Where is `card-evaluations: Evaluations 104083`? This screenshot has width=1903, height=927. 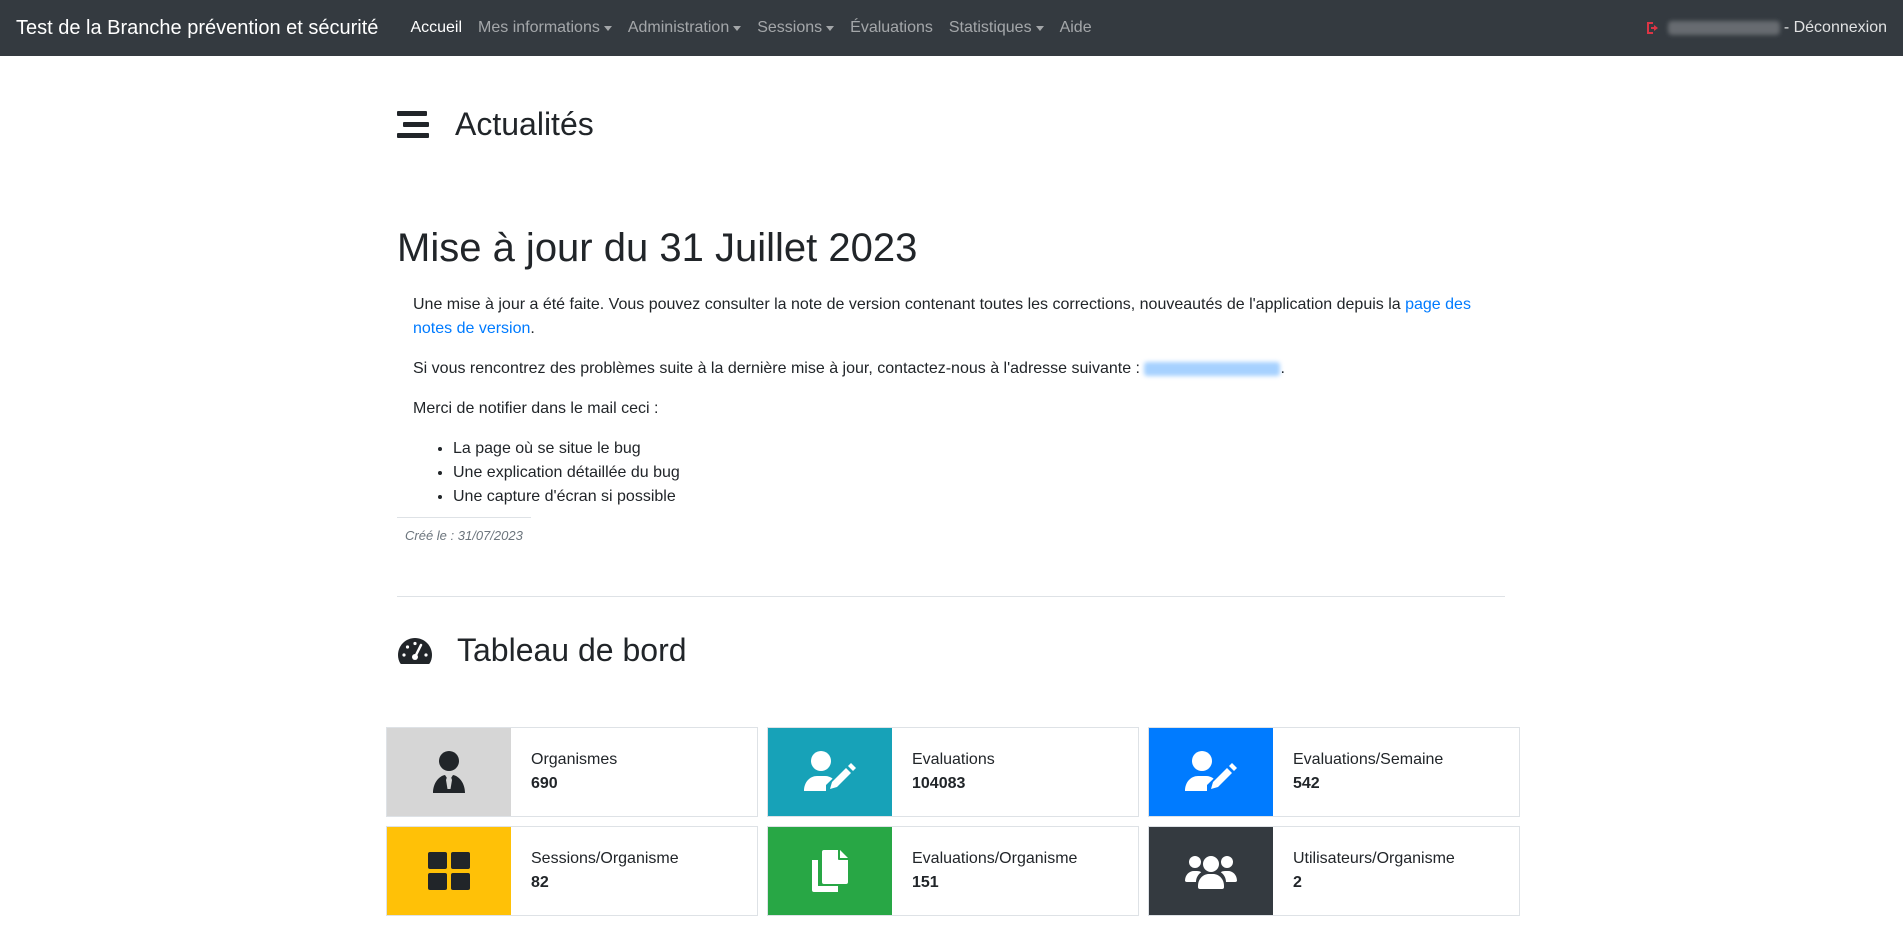
card-evaluations: Evaluations 104083 is located at coordinates (953, 772).